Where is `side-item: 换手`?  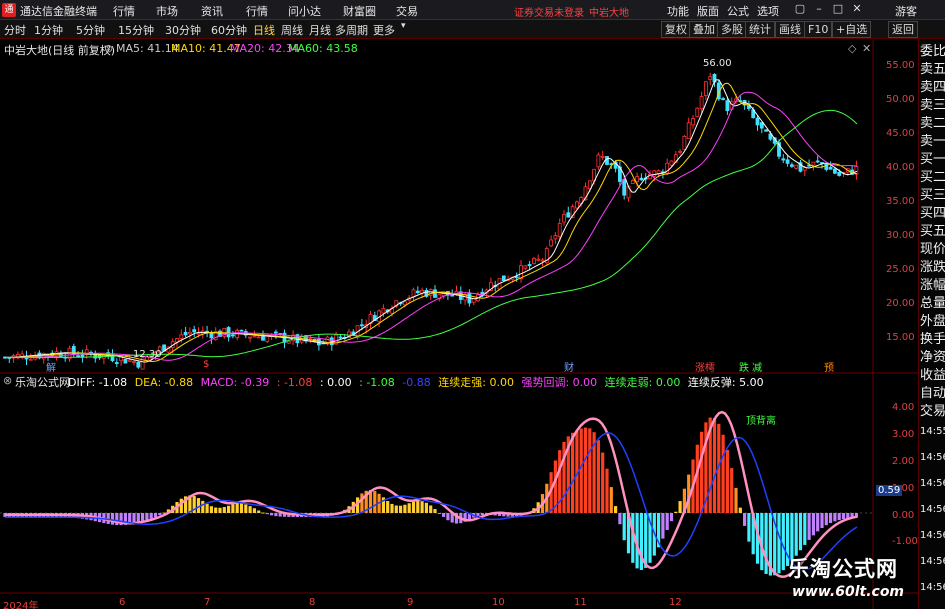 side-item: 换手 is located at coordinates (932, 340).